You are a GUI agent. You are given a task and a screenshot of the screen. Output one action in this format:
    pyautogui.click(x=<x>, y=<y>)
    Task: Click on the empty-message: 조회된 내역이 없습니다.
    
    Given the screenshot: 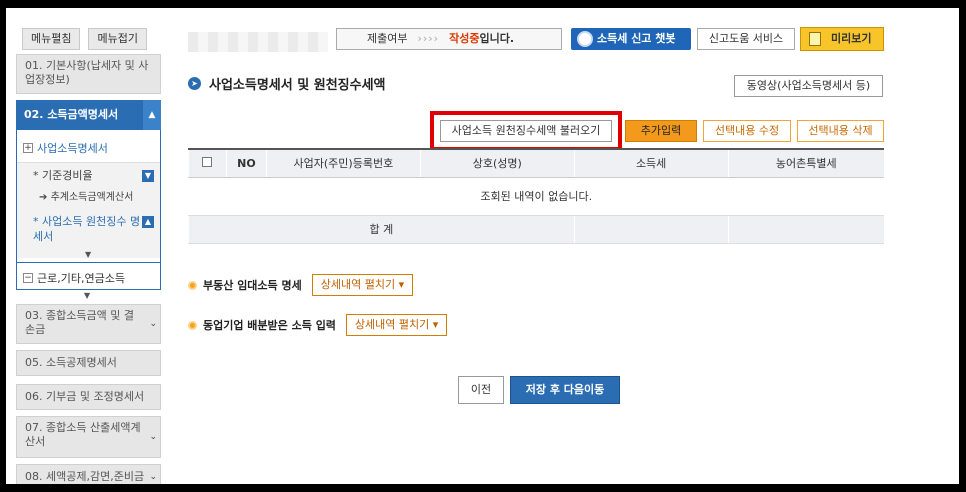 What is the action you would take?
    pyautogui.click(x=536, y=196)
    